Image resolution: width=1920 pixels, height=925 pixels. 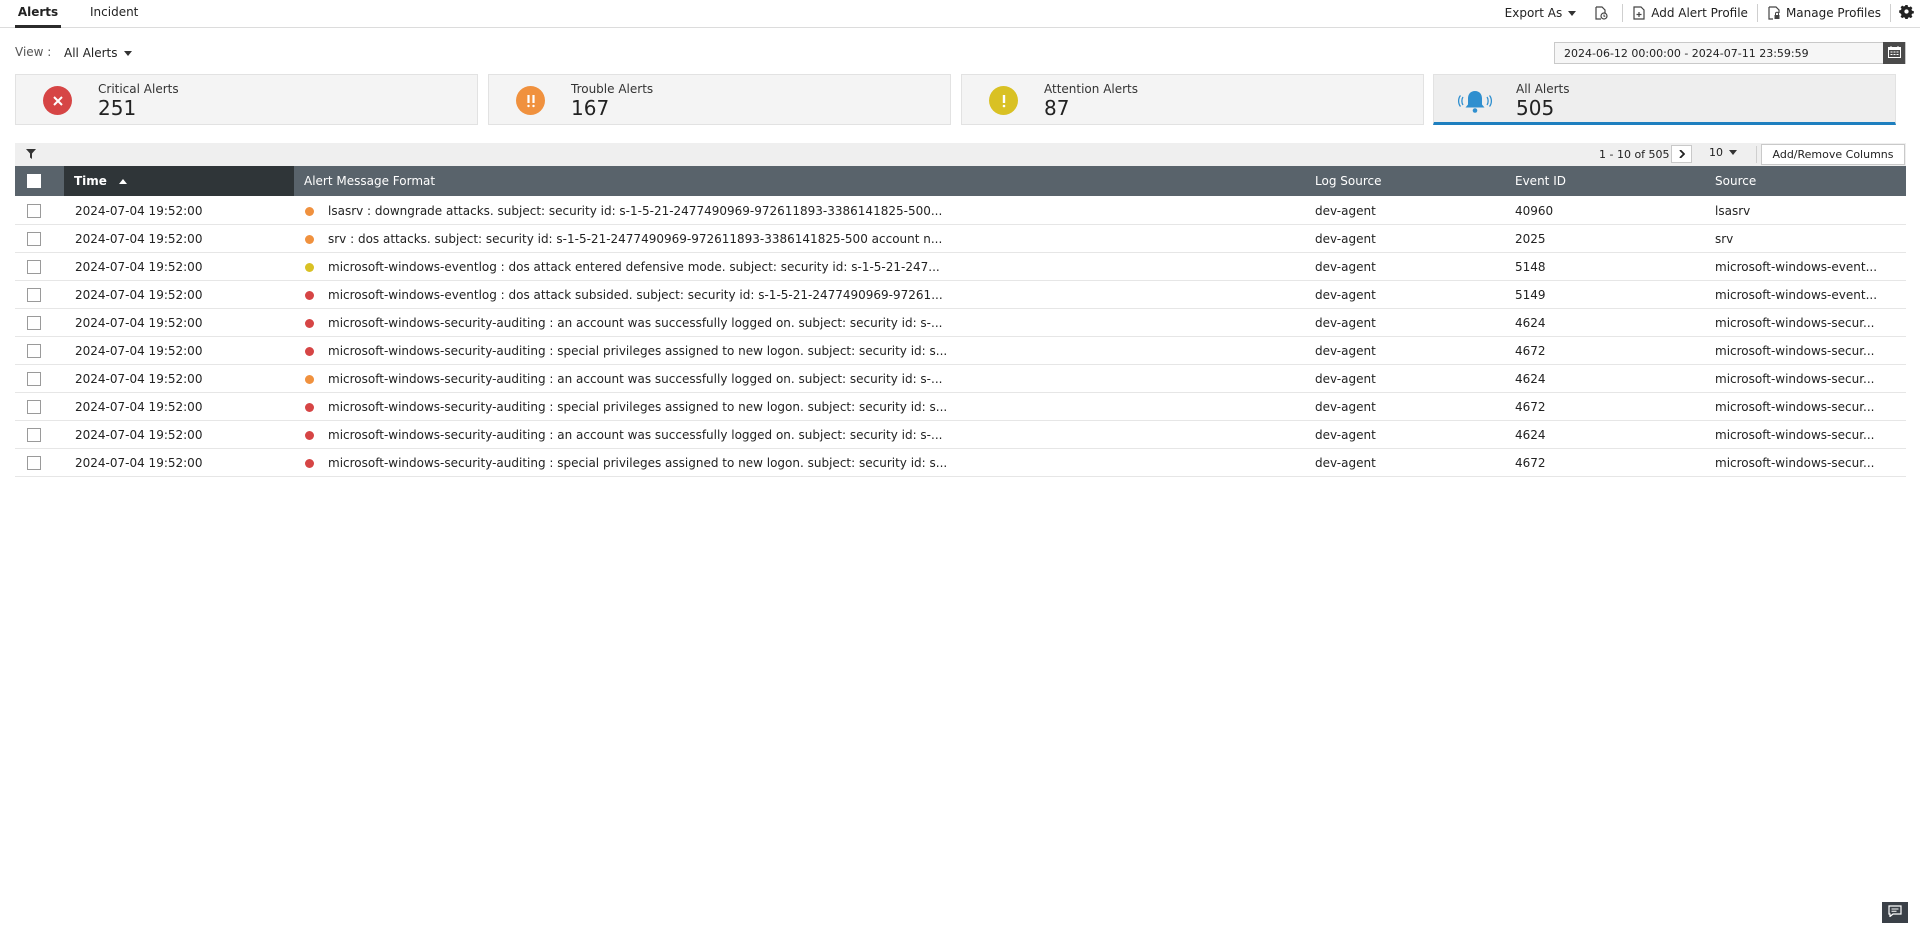 What do you see at coordinates (1733, 211) in the screenshot?
I see `cell-source: lsasrv` at bounding box center [1733, 211].